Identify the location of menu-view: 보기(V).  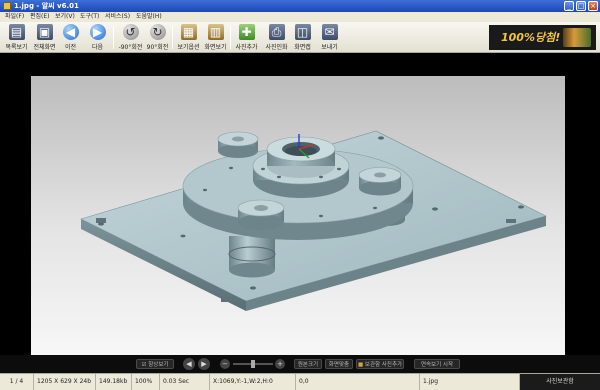
(65, 17).